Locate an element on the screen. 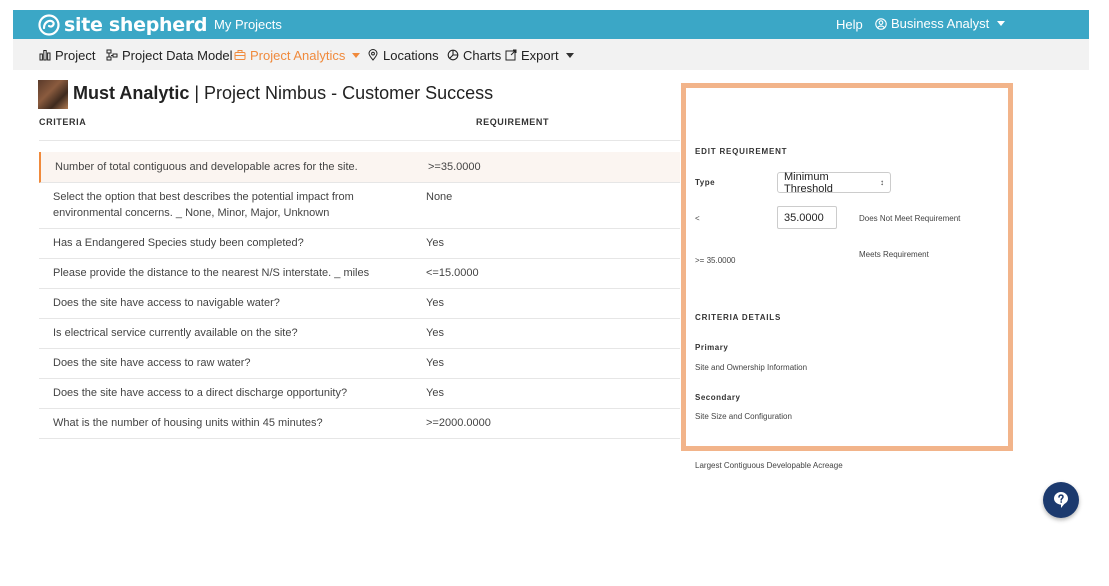 The width and height of the screenshot is (1109, 586). bar-chart-icon is located at coordinates (45, 55).